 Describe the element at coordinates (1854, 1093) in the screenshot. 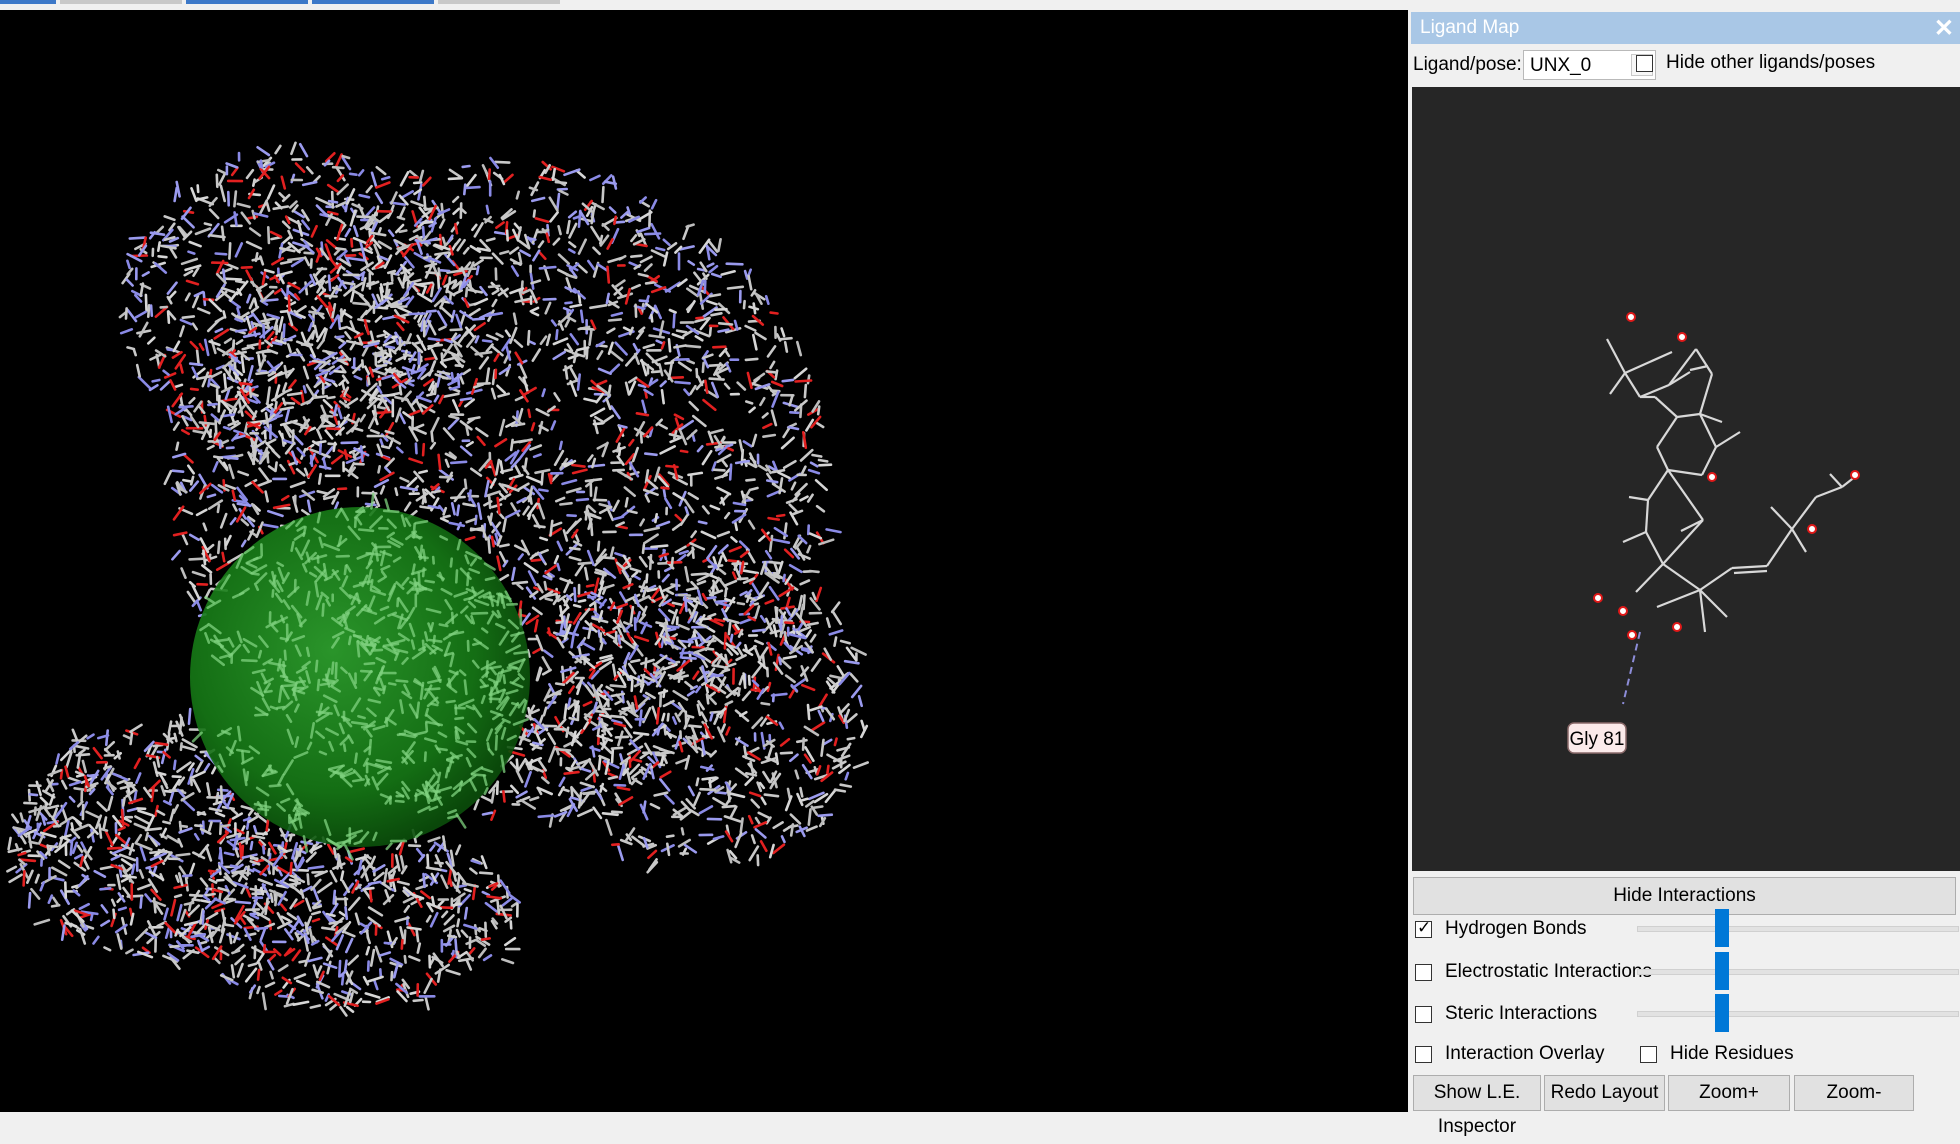

I see `zoom-out-button: Zoom-` at that location.